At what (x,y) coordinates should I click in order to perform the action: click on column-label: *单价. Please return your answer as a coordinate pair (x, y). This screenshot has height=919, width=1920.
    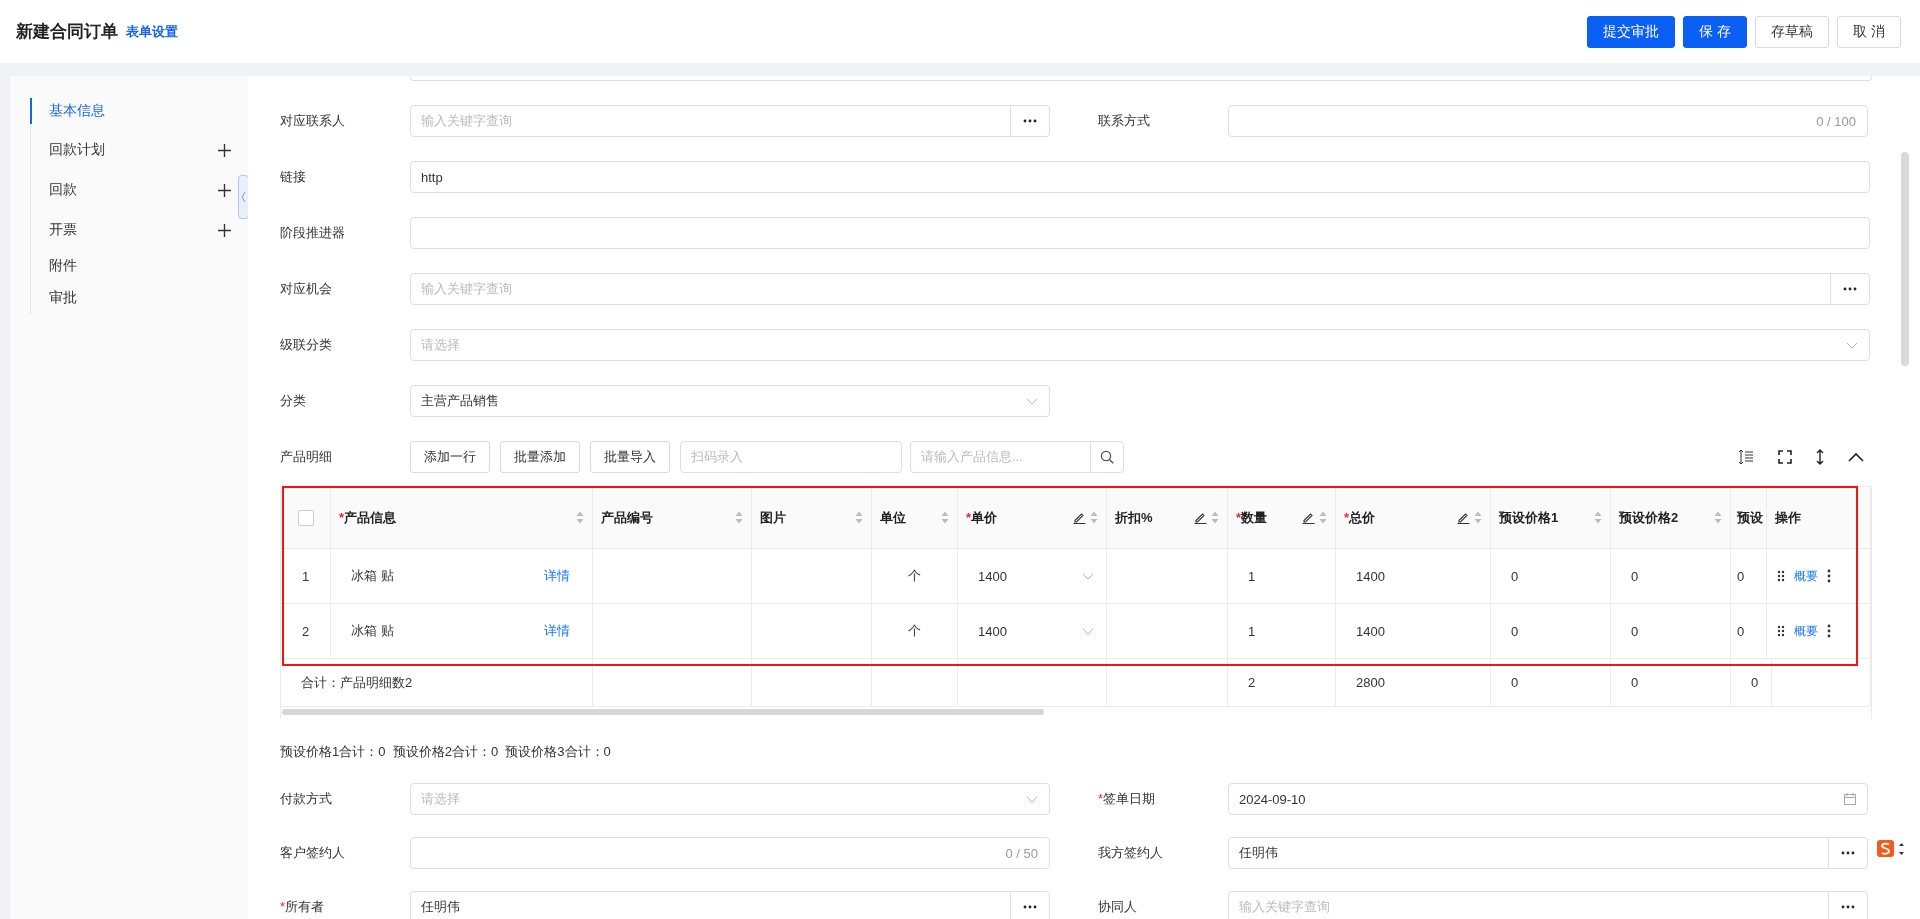
    Looking at the image, I should click on (982, 517).